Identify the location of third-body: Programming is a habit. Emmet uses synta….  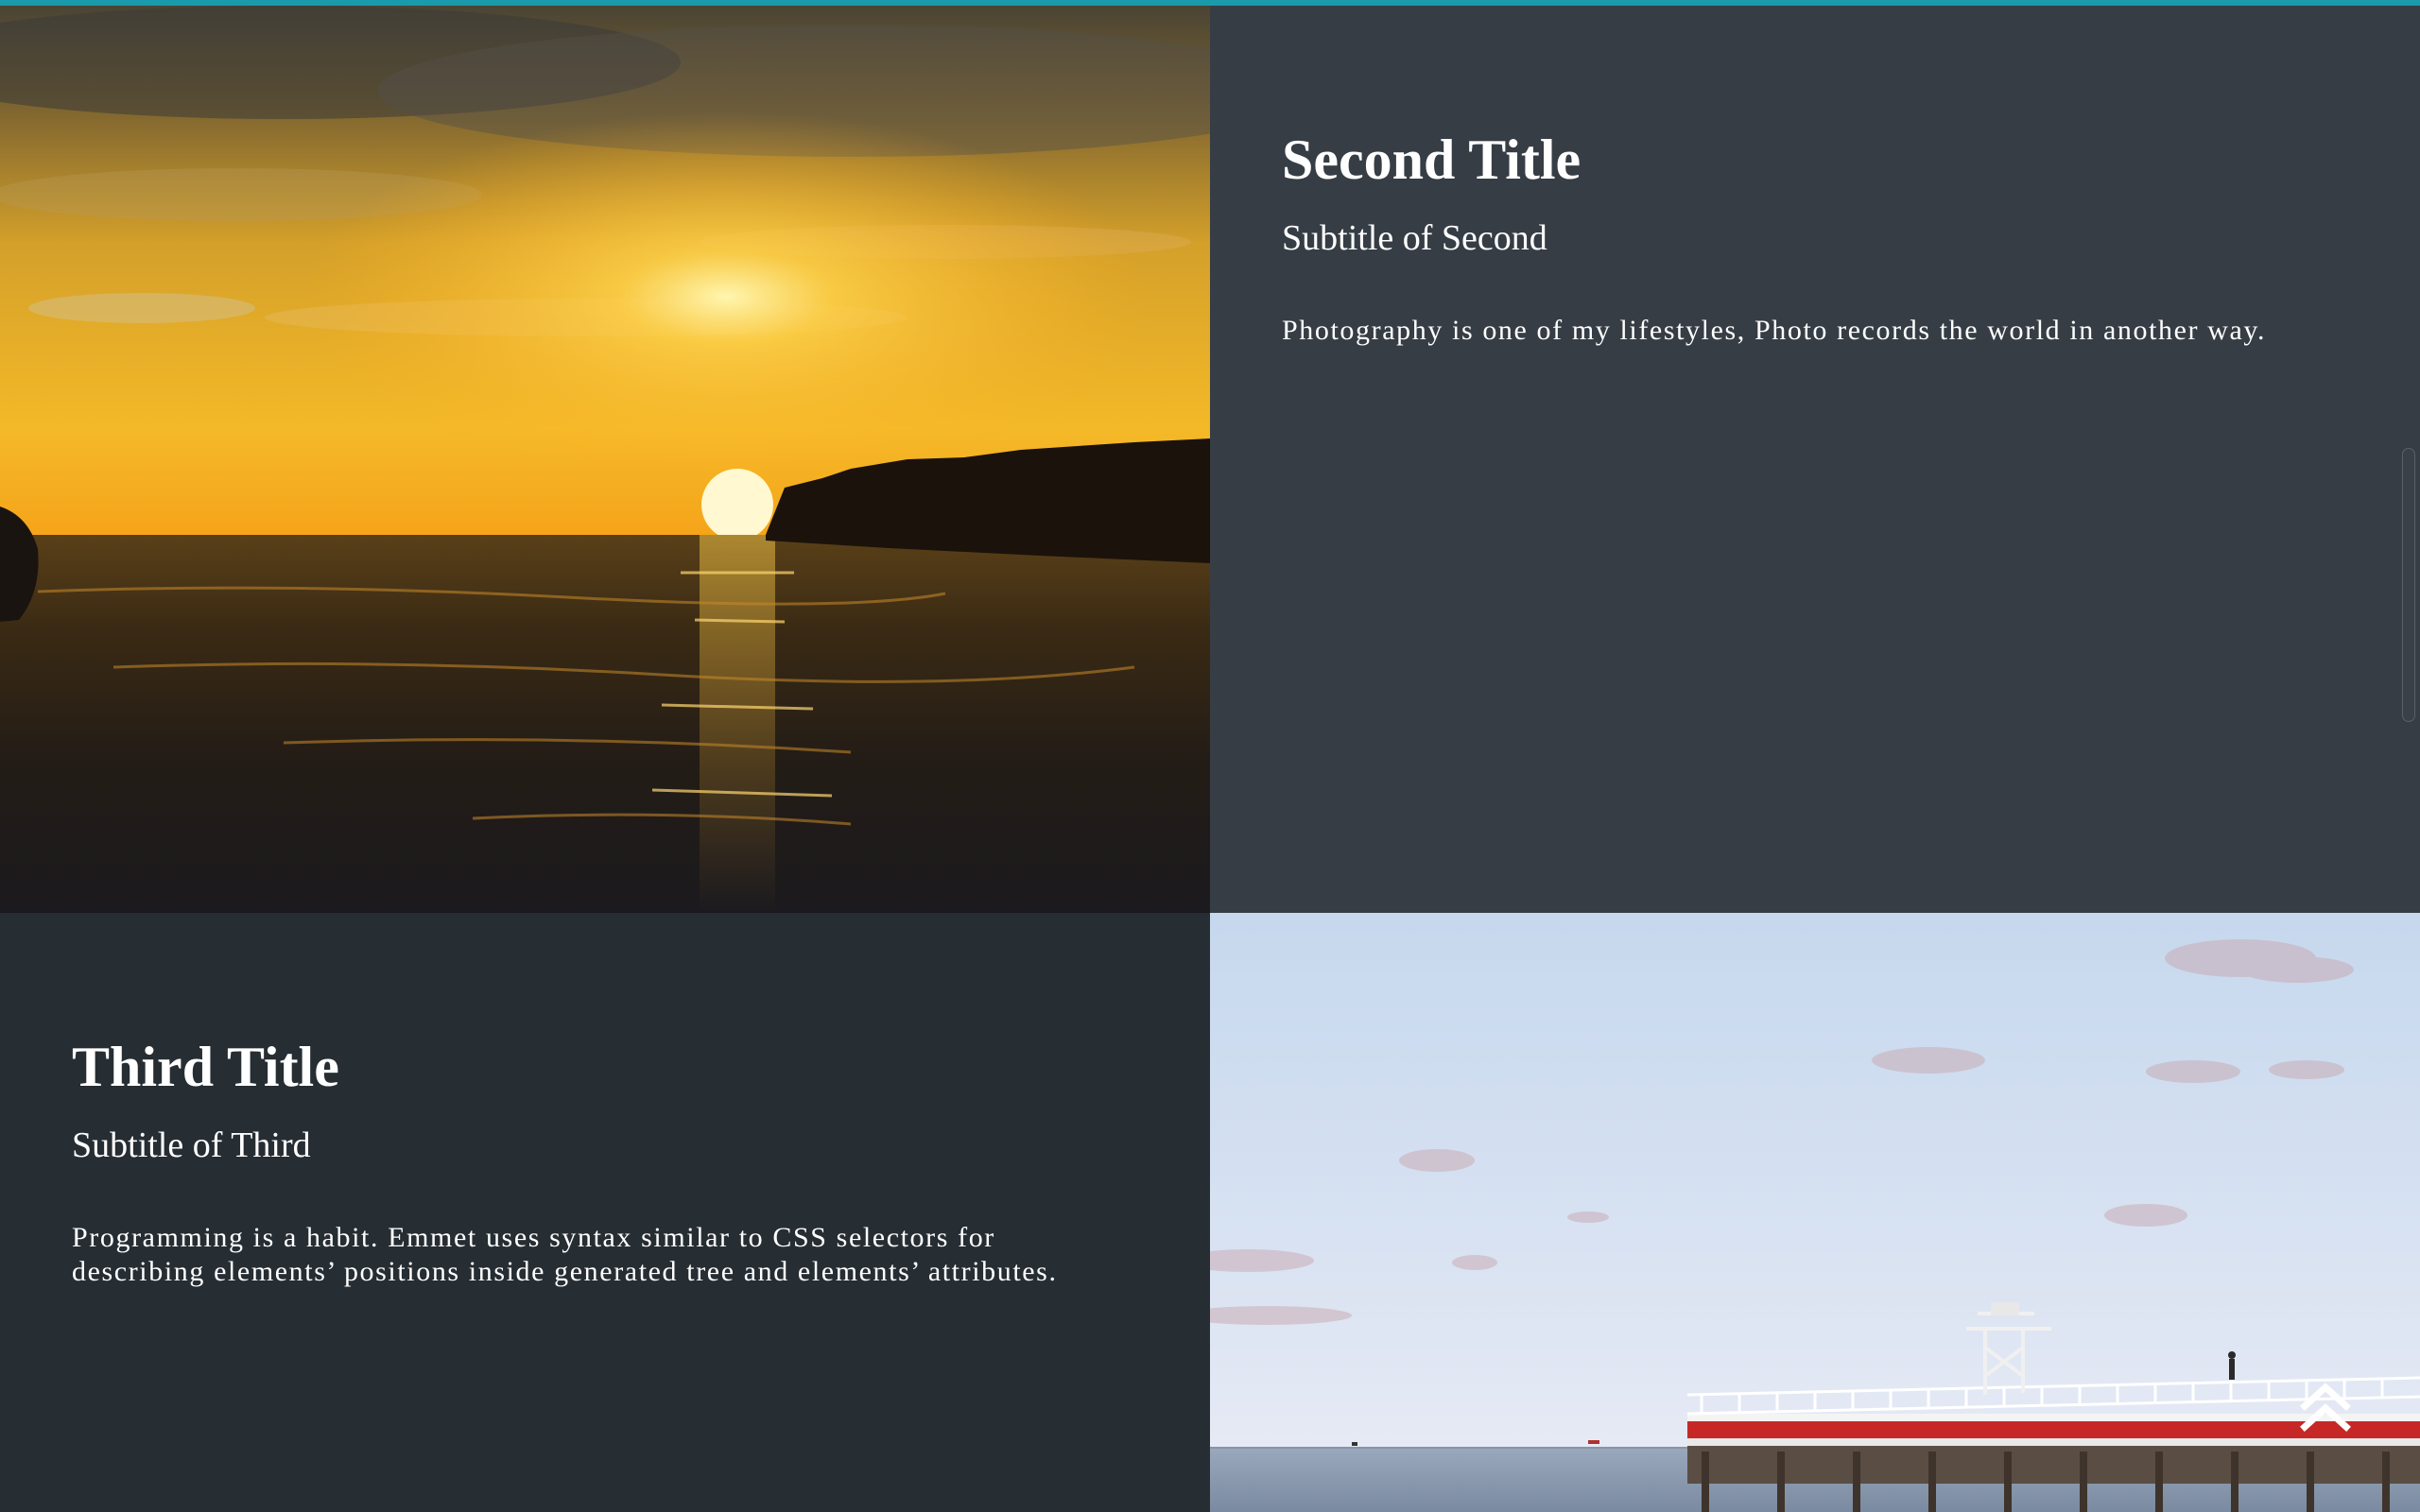
(565, 1254).